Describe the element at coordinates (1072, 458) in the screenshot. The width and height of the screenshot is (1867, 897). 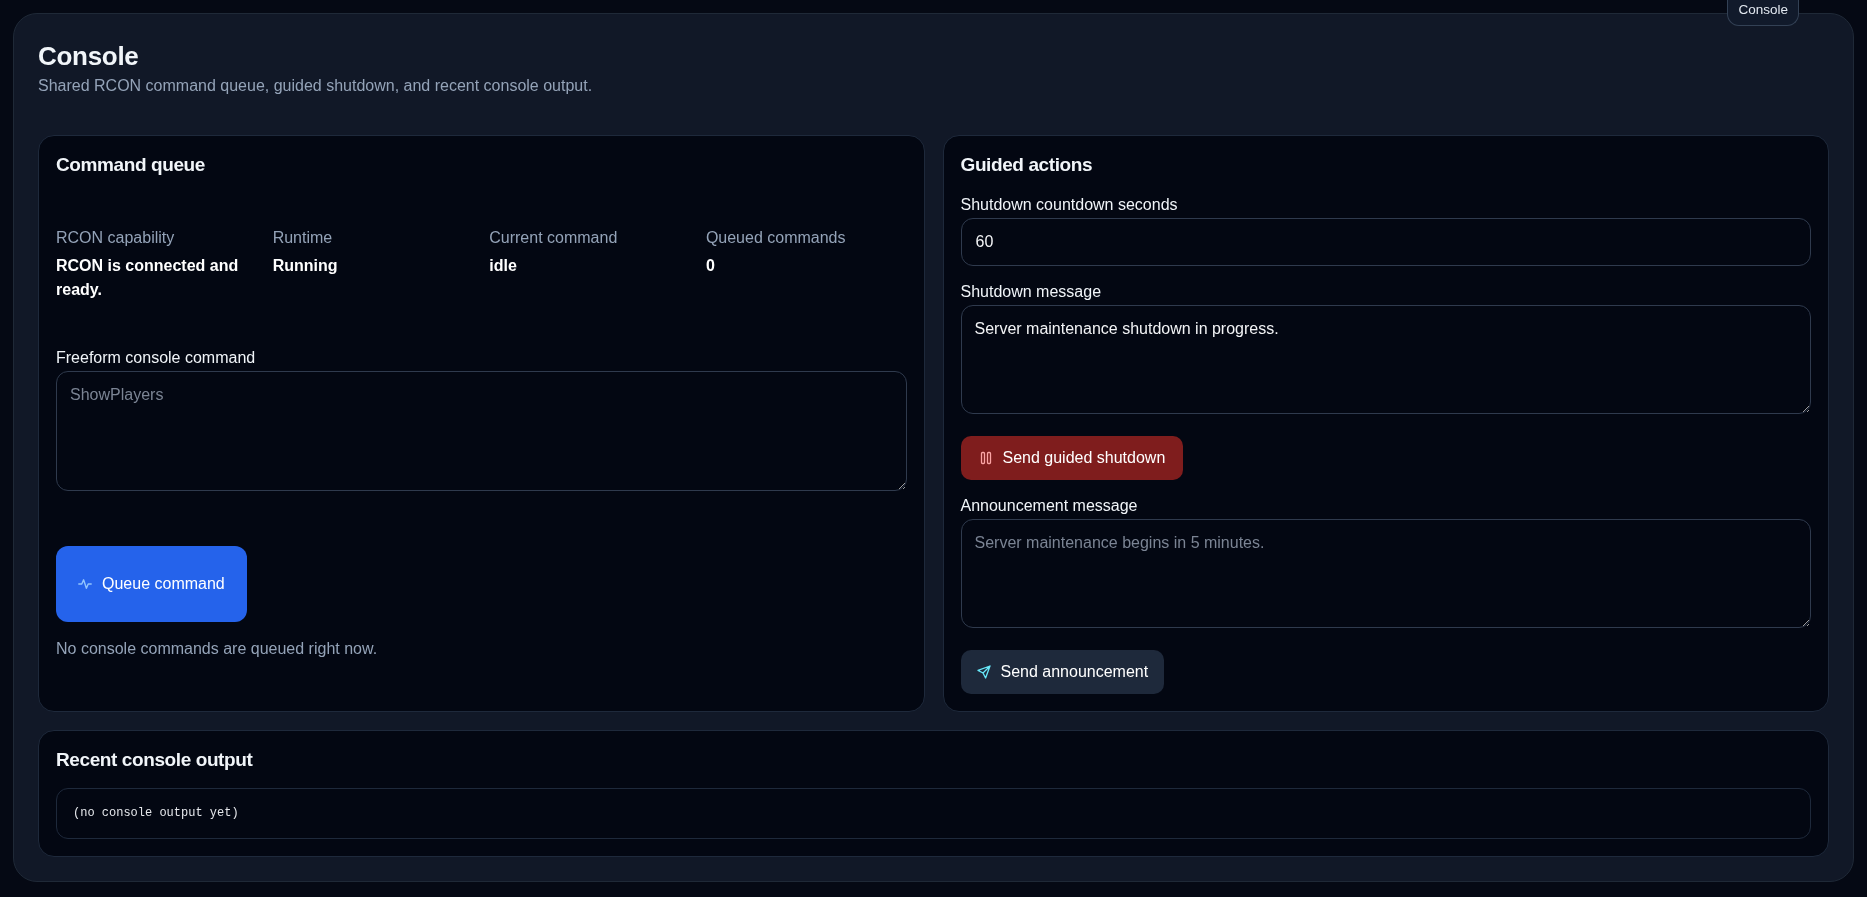
I see `shutdown-button: Send guided shutdown` at that location.